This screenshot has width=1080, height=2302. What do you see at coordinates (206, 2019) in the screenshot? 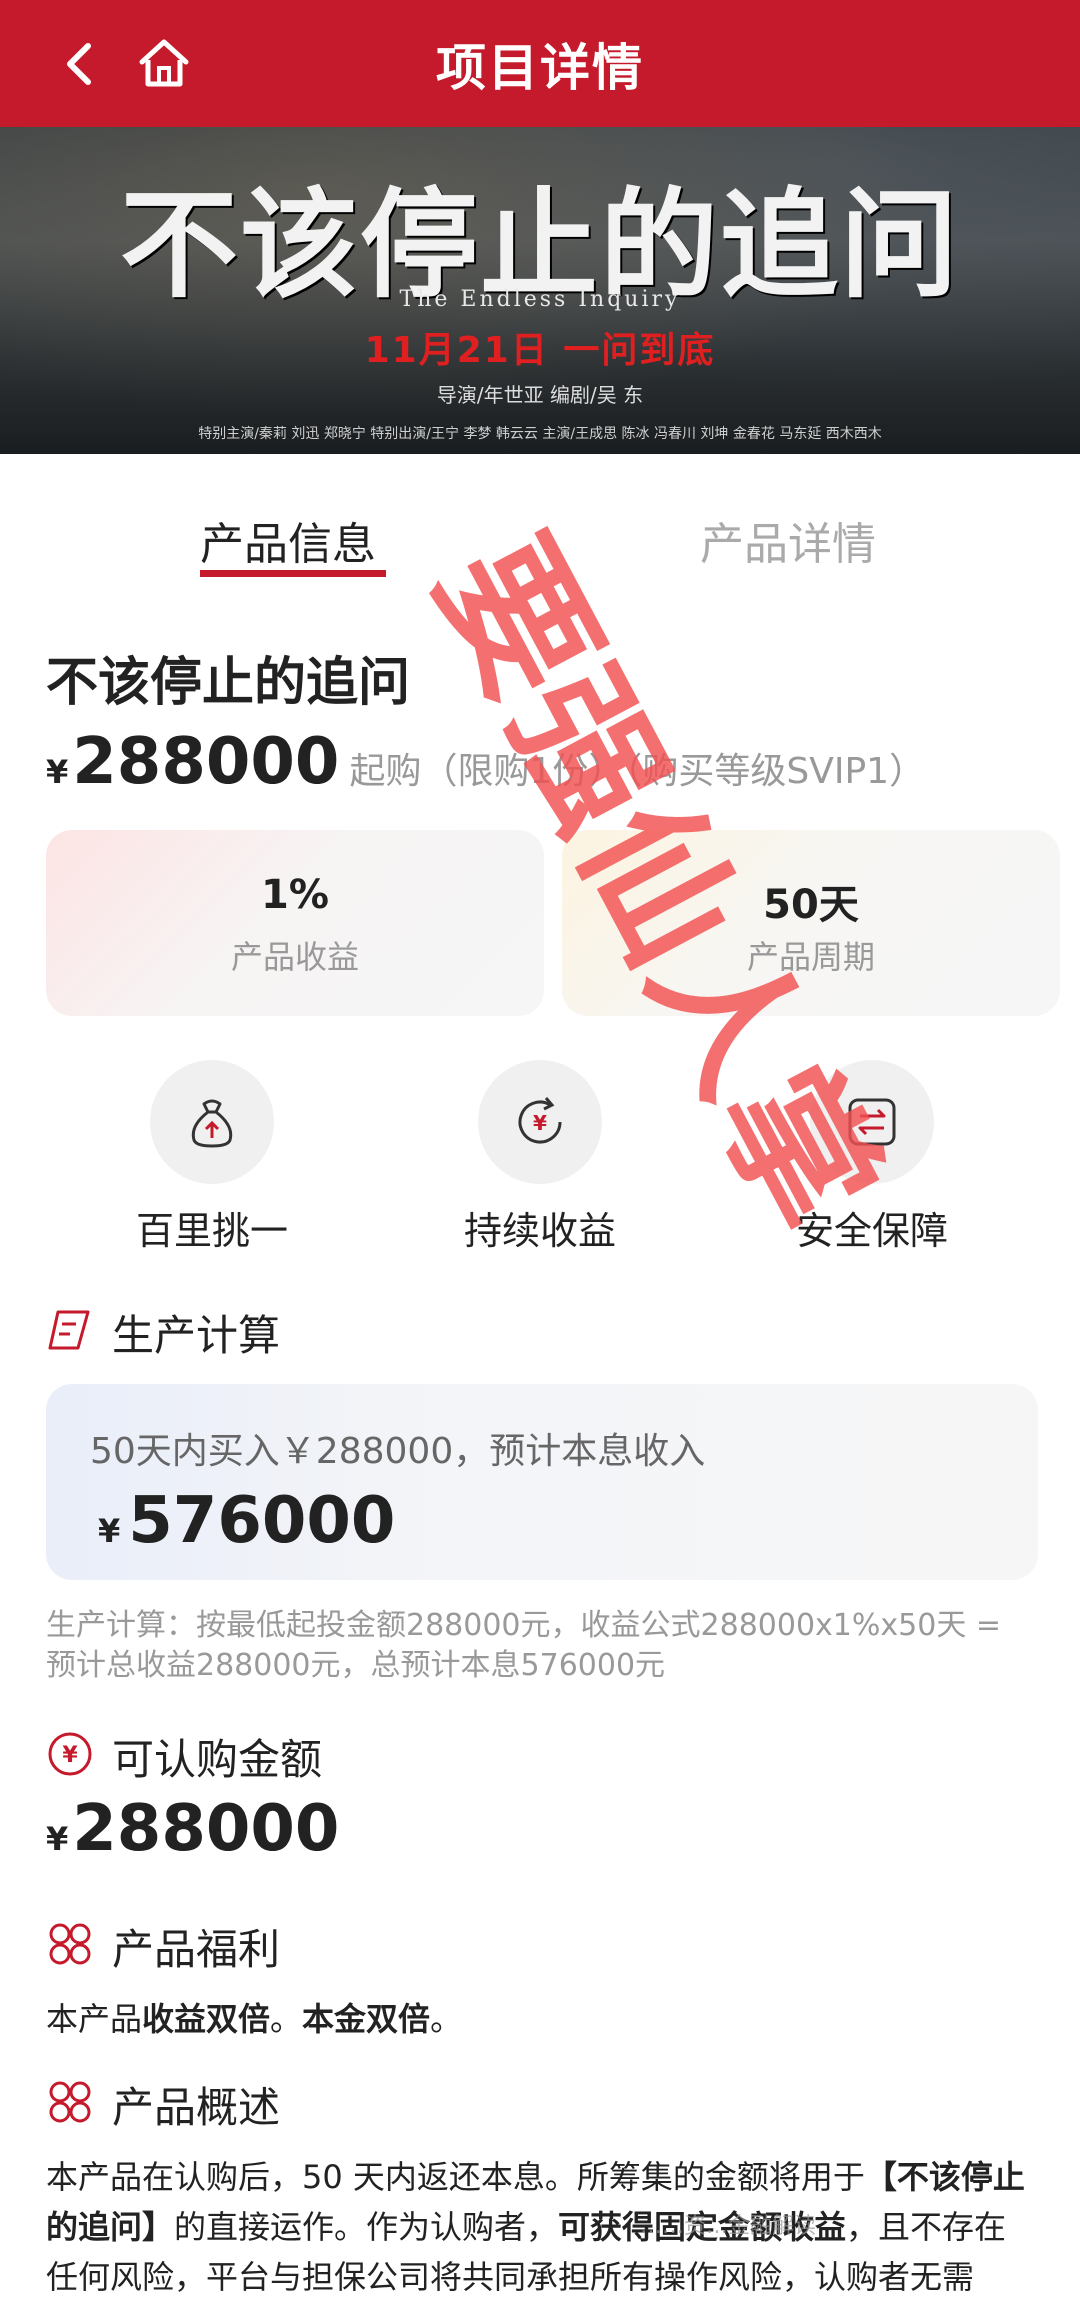
I see `welfare-bold-income: 收益双倍` at bounding box center [206, 2019].